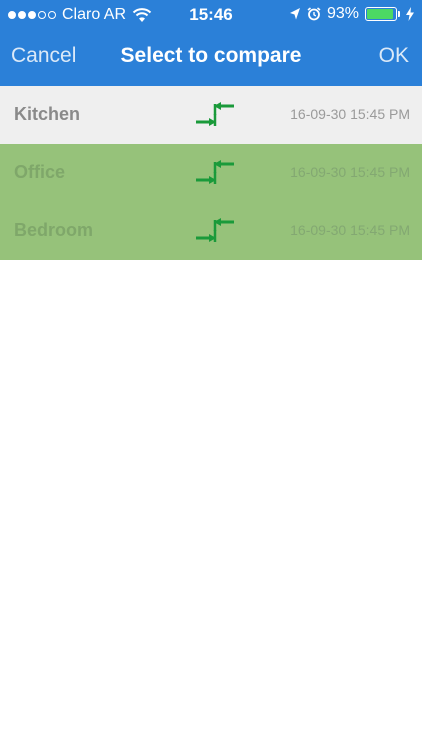 The height and width of the screenshot is (750, 422). What do you see at coordinates (211, 15) in the screenshot?
I see `status-bar: Claro AR 15:46 93%` at bounding box center [211, 15].